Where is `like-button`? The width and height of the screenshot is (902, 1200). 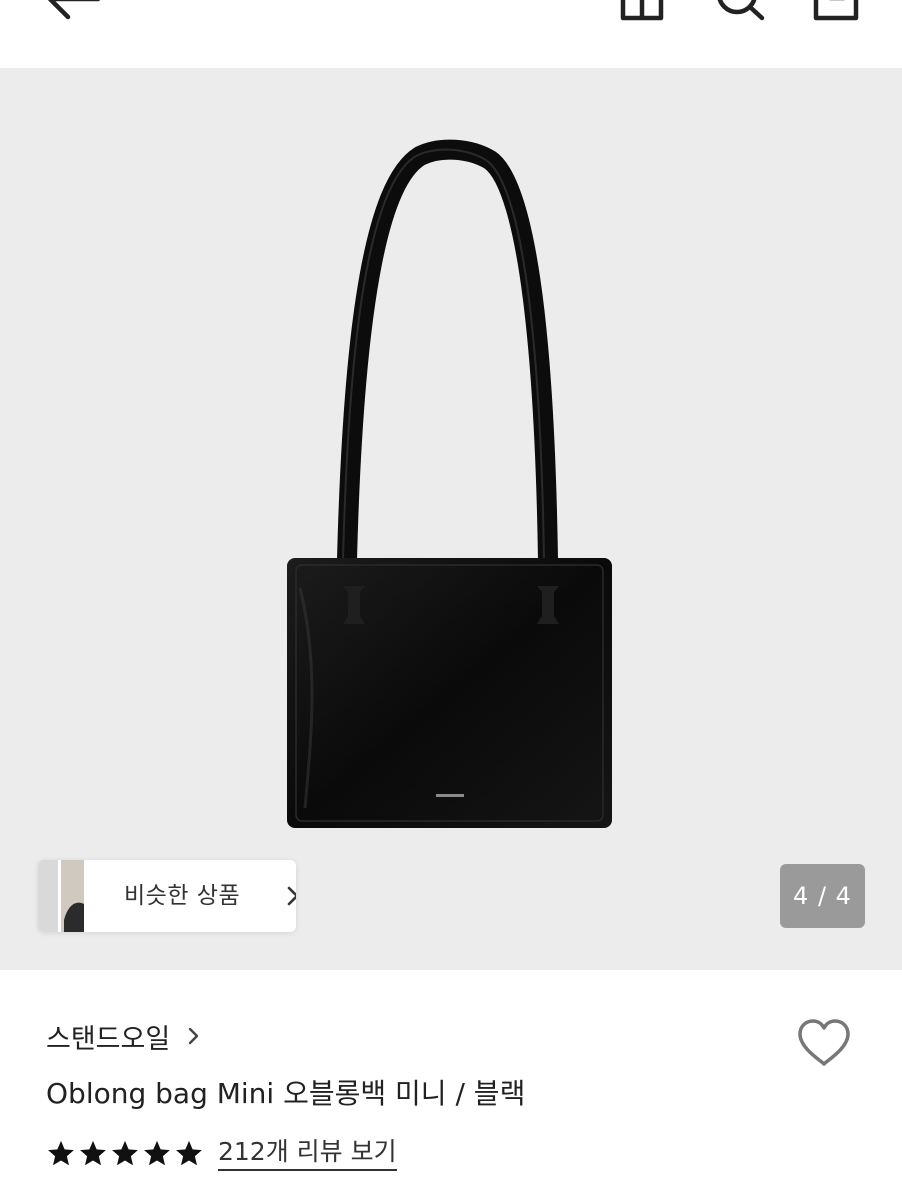 like-button is located at coordinates (824, 1043).